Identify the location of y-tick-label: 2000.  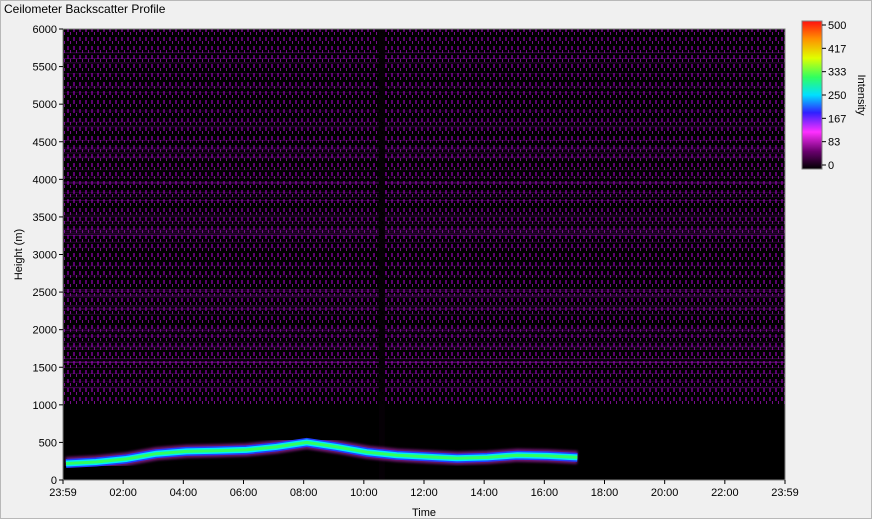
(45, 331).